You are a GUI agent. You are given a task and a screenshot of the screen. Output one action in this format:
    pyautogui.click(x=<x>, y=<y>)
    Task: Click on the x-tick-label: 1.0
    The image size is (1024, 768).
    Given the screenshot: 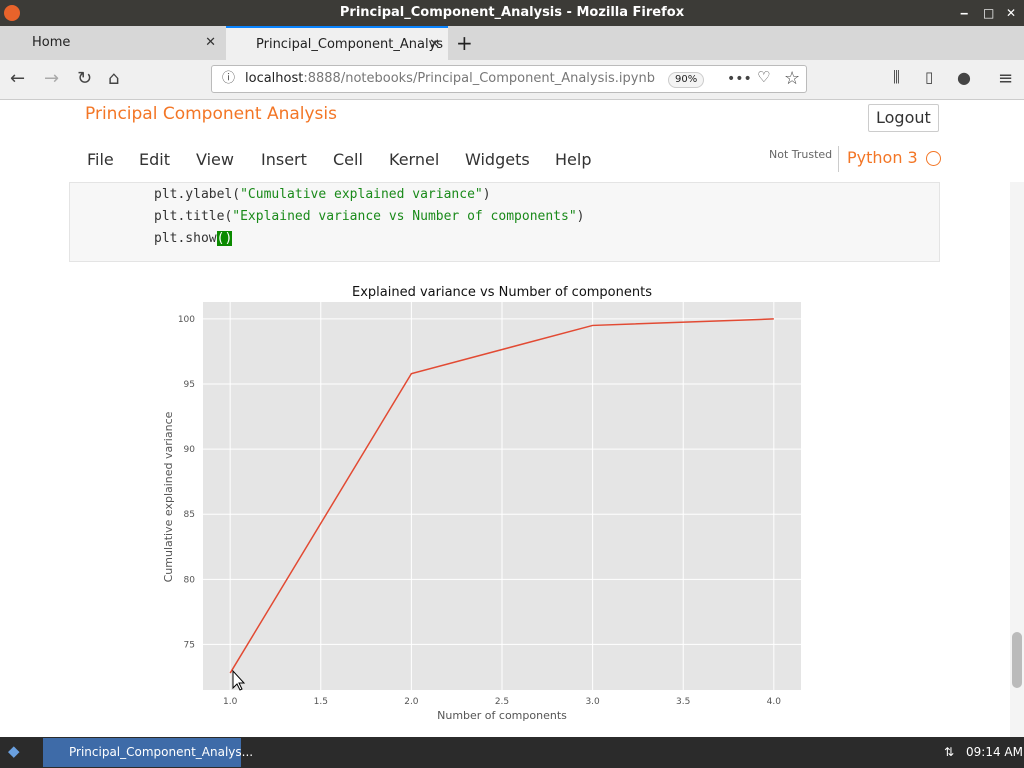 What is the action you would take?
    pyautogui.click(x=230, y=702)
    